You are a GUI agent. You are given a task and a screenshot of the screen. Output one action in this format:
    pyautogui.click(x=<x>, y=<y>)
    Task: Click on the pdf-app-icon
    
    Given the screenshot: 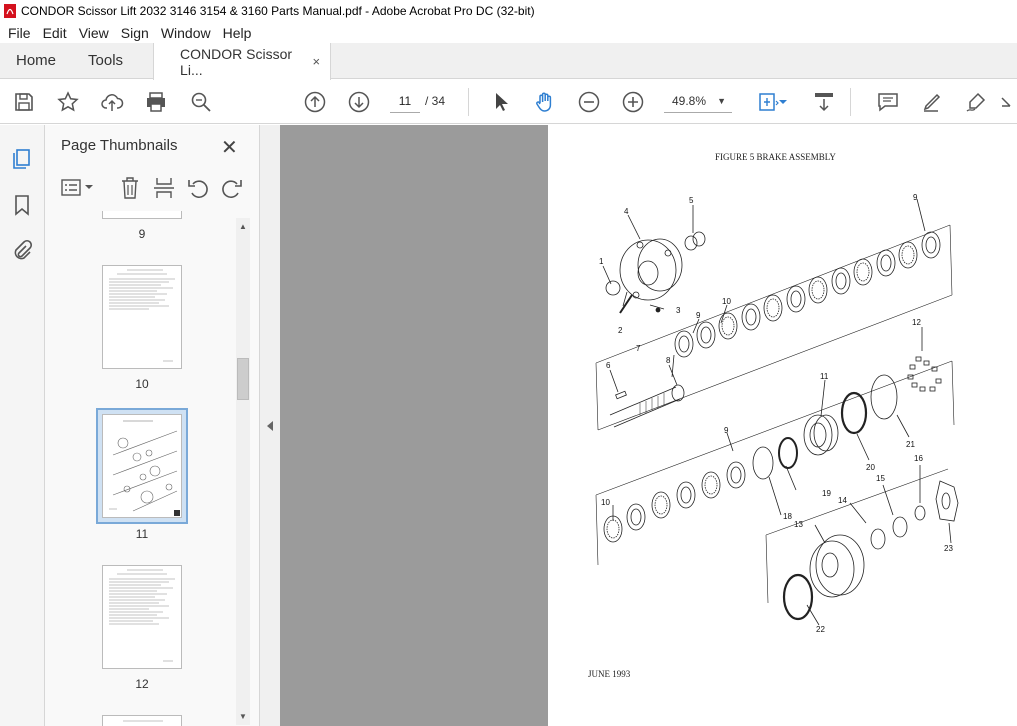 What is the action you would take?
    pyautogui.click(x=10, y=11)
    